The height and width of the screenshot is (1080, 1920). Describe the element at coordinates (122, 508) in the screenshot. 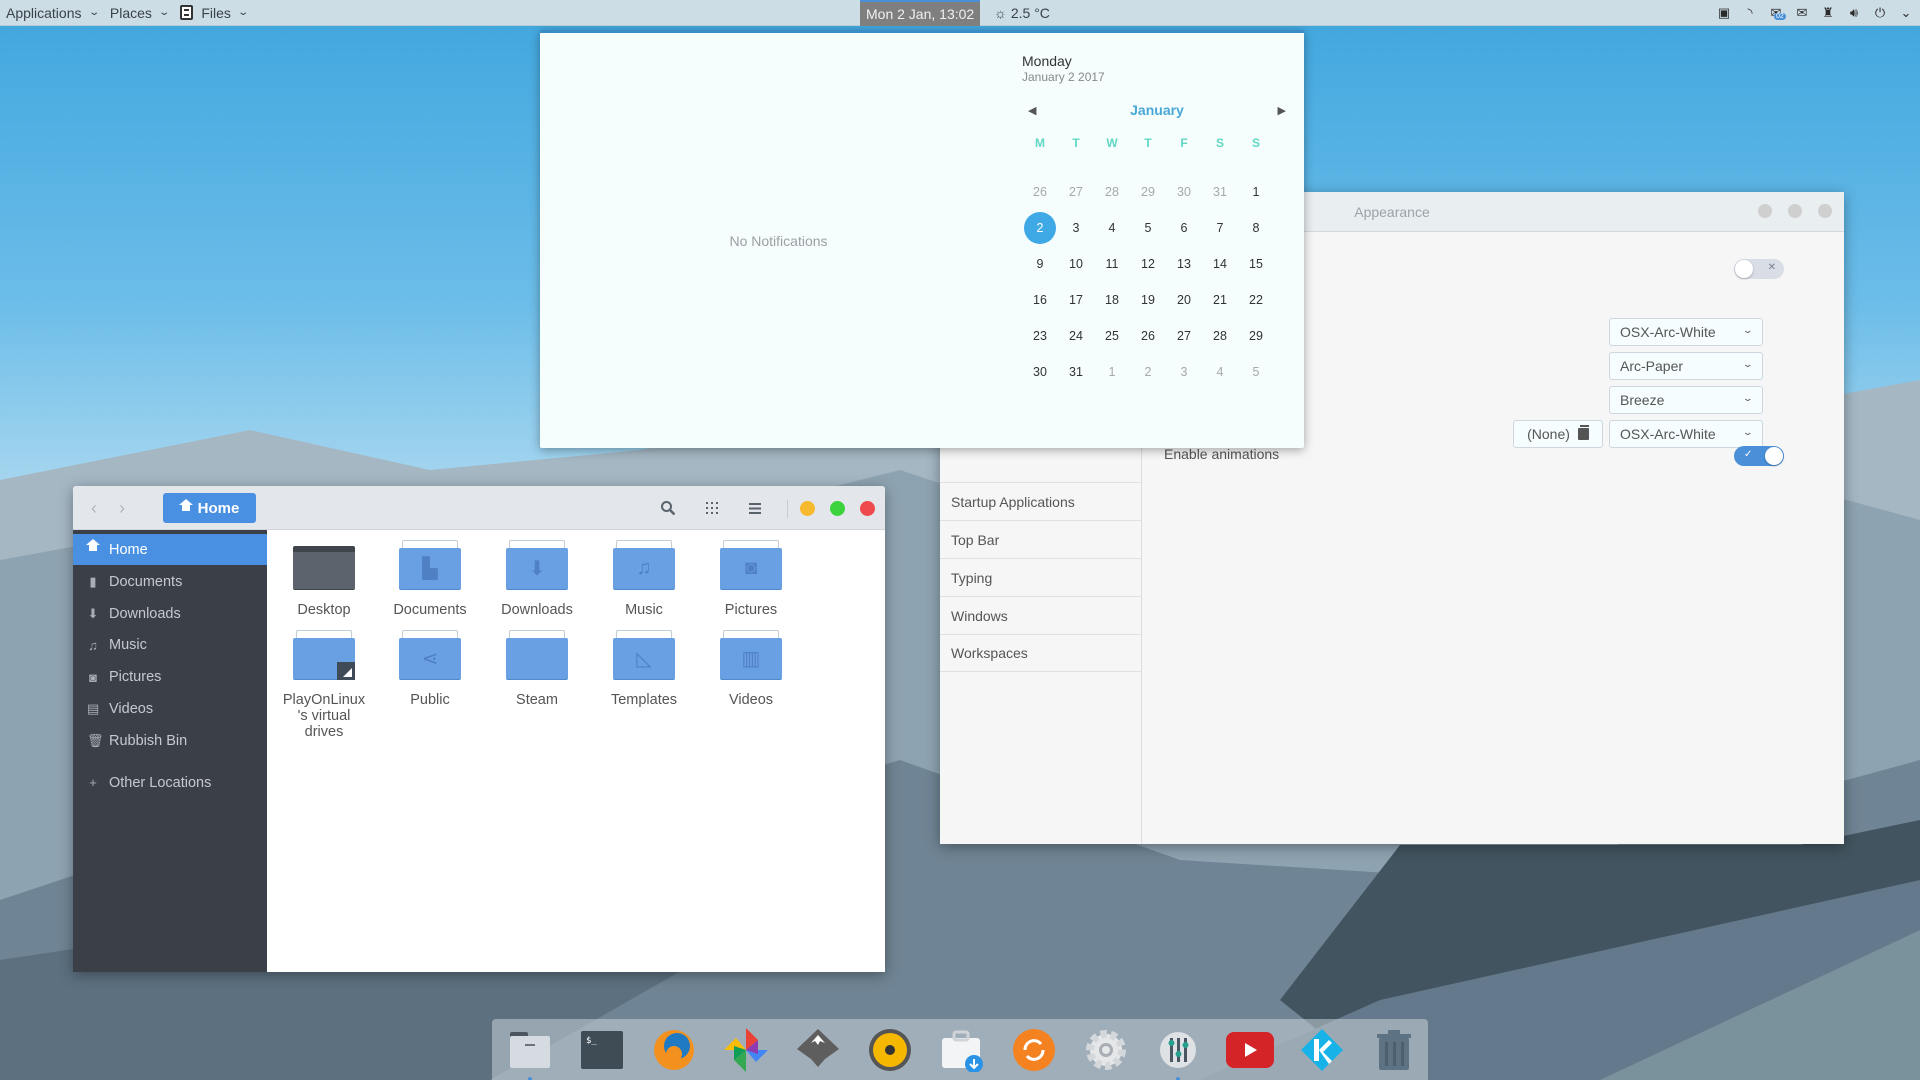

I see `forward-button: ›` at that location.